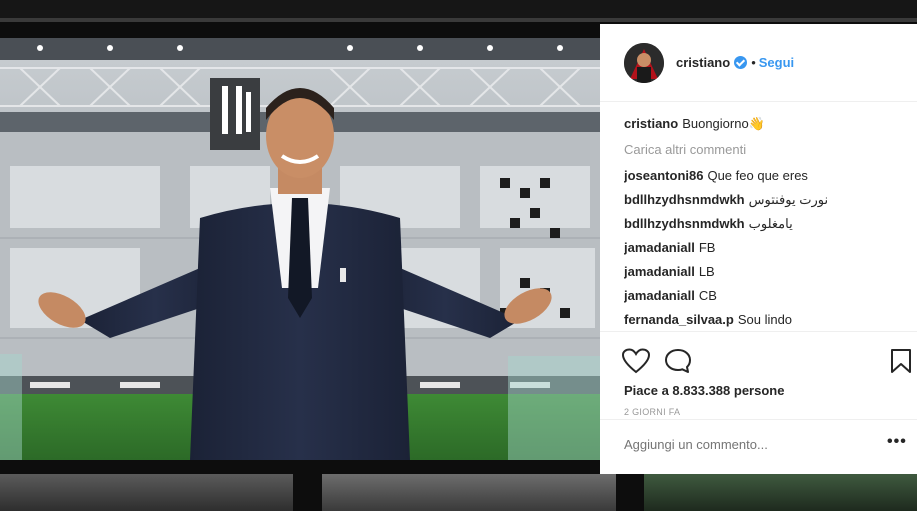  I want to click on caption-username: cristiano, so click(651, 123).